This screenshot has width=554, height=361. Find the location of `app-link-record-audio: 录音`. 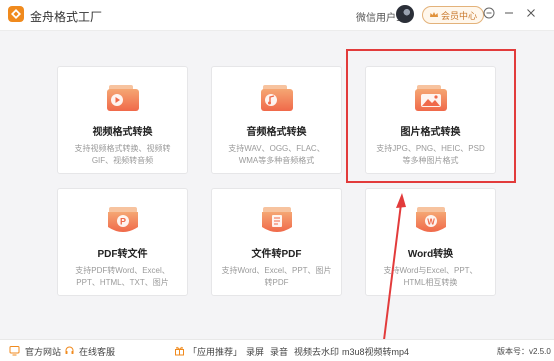

app-link-record-audio: 录音 is located at coordinates (279, 351).